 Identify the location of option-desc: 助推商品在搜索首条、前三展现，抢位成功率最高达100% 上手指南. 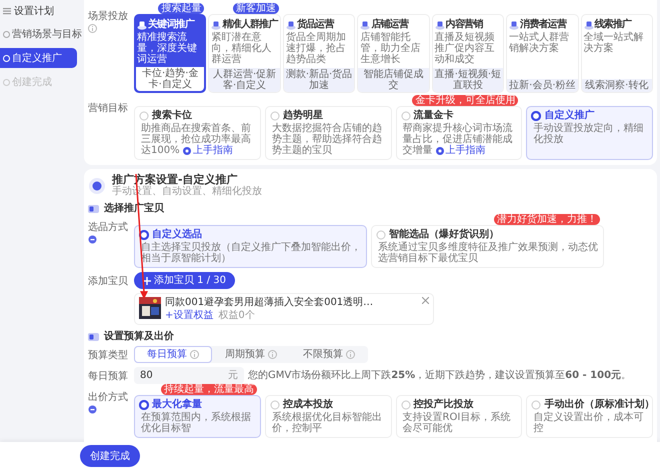
(196, 139).